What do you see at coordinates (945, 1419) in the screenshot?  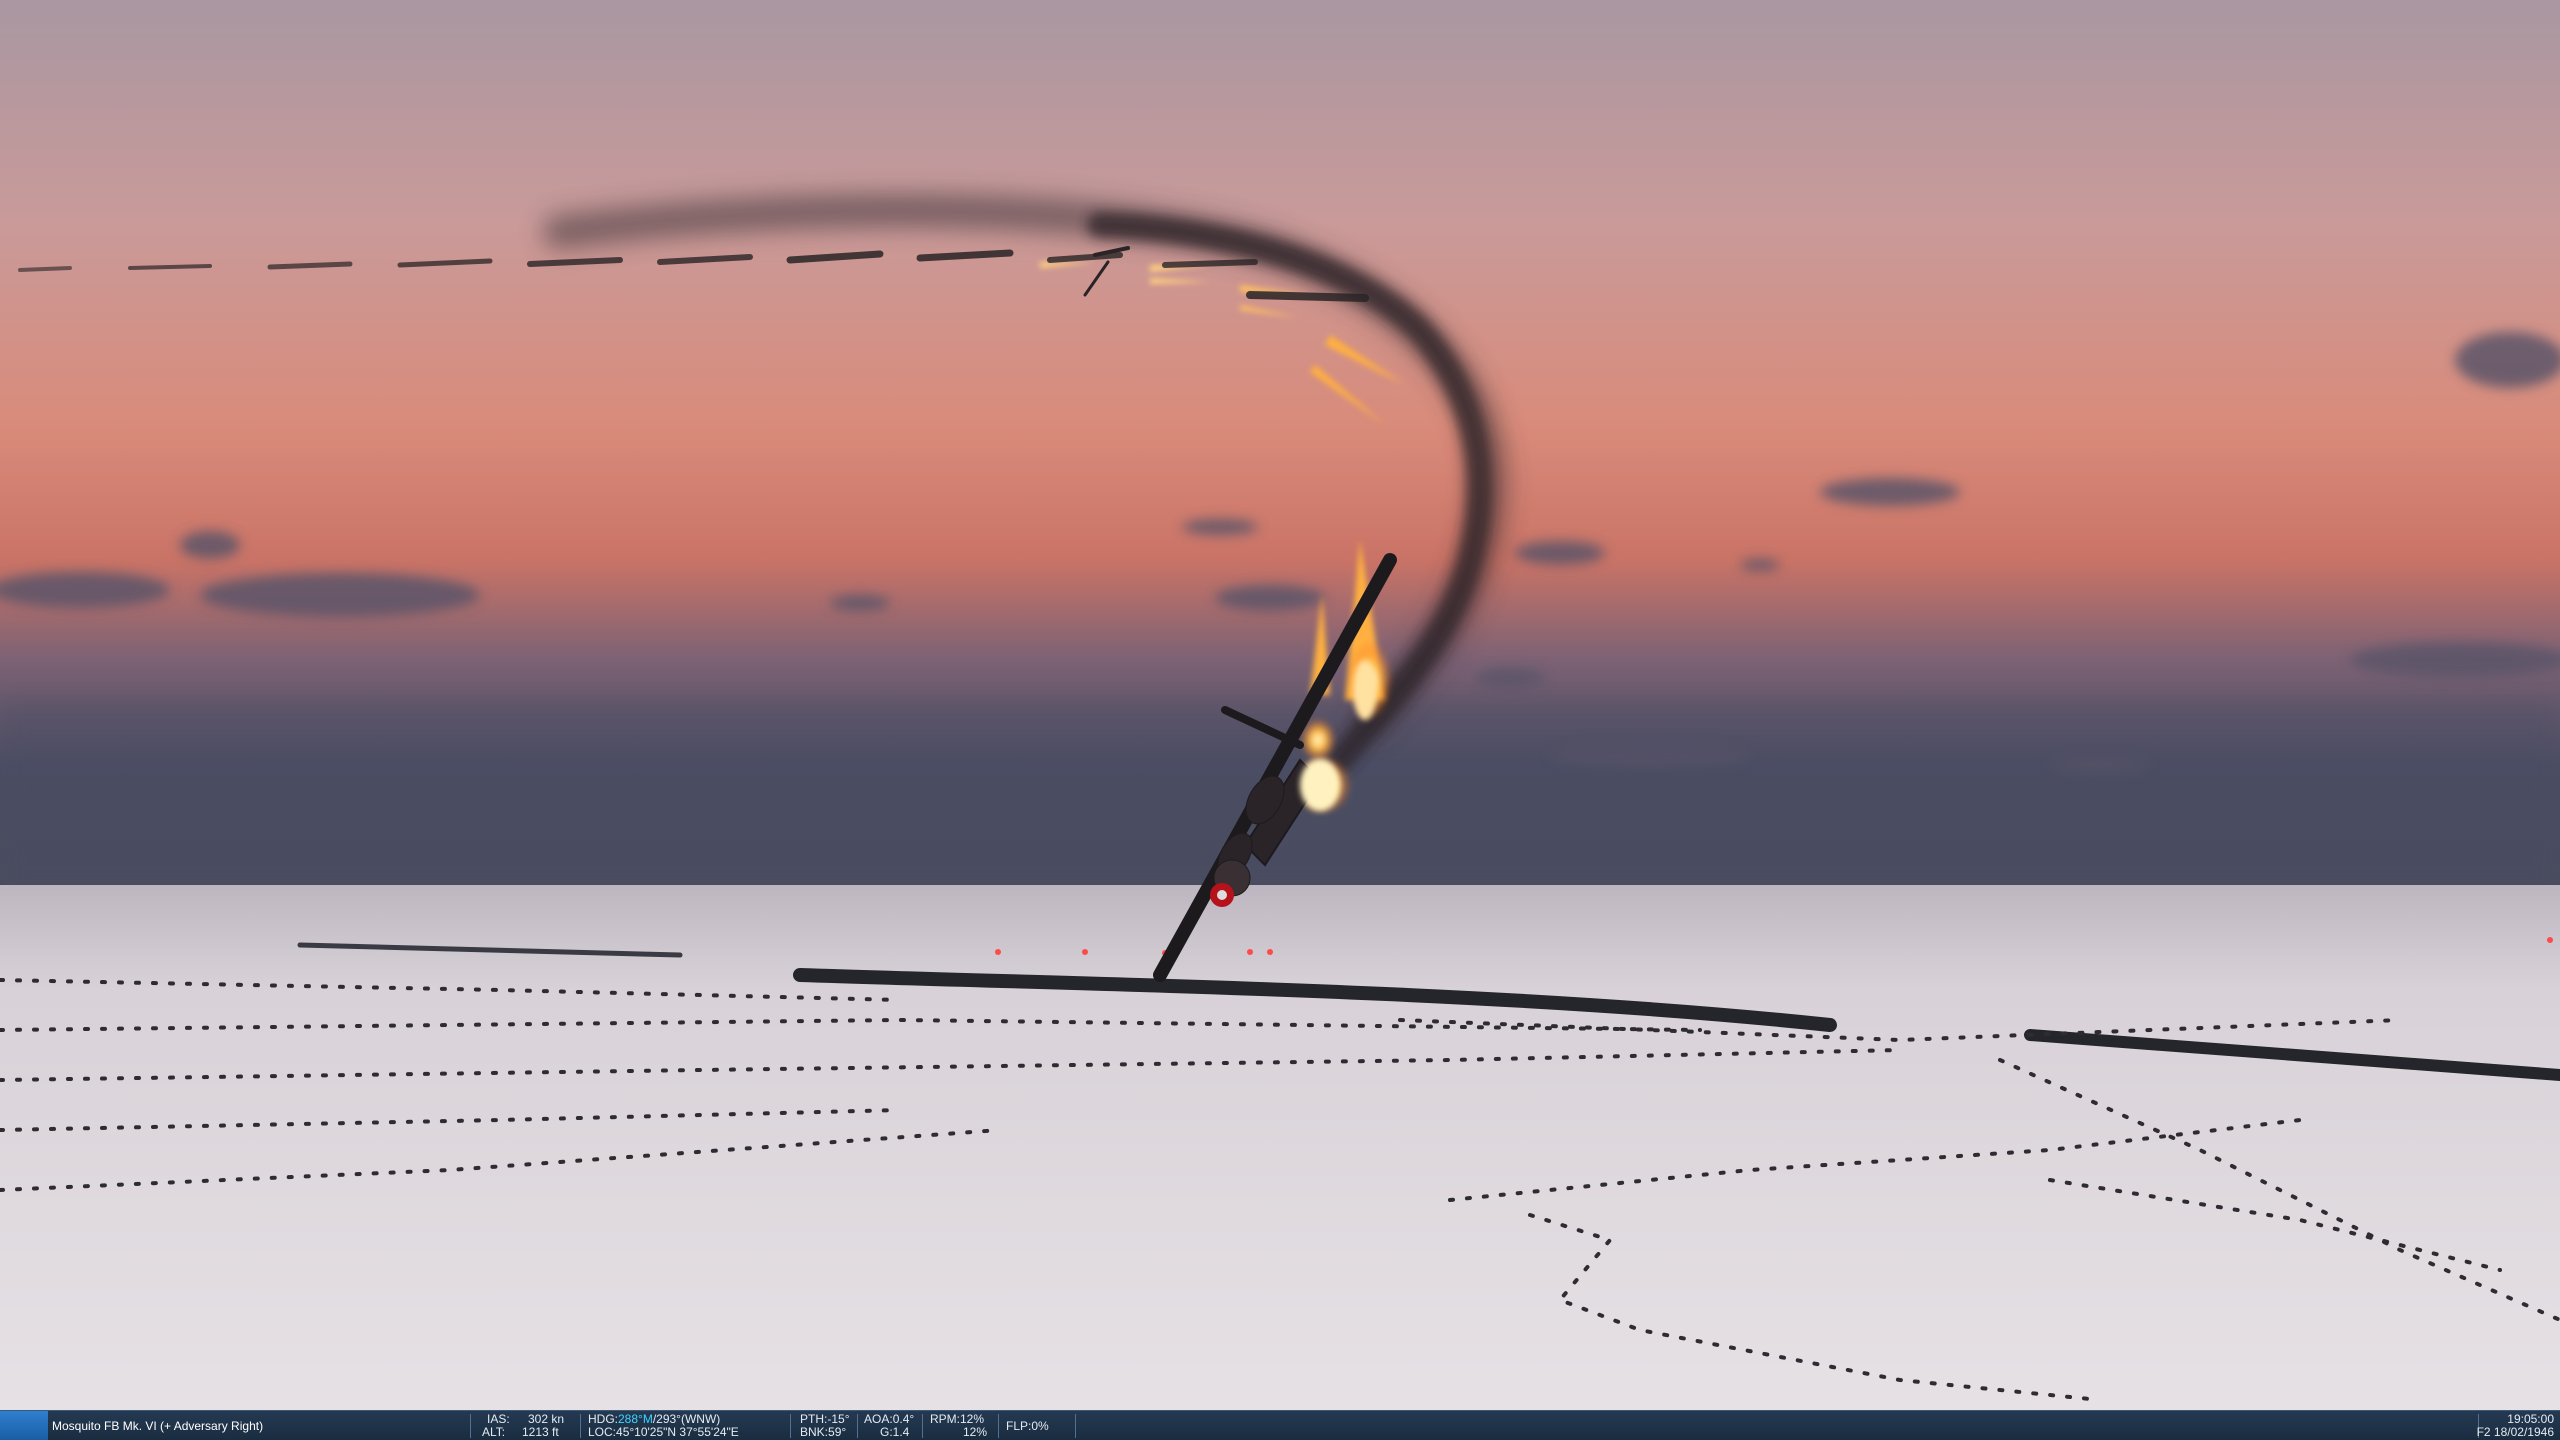 I see `rpm-label: RPM:` at bounding box center [945, 1419].